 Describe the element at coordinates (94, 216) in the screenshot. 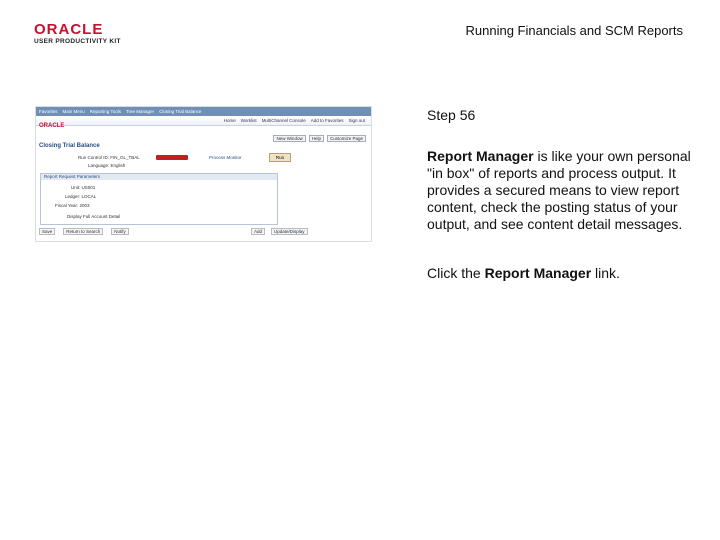

I see `thumb-field: Display Full Account Detail` at that location.